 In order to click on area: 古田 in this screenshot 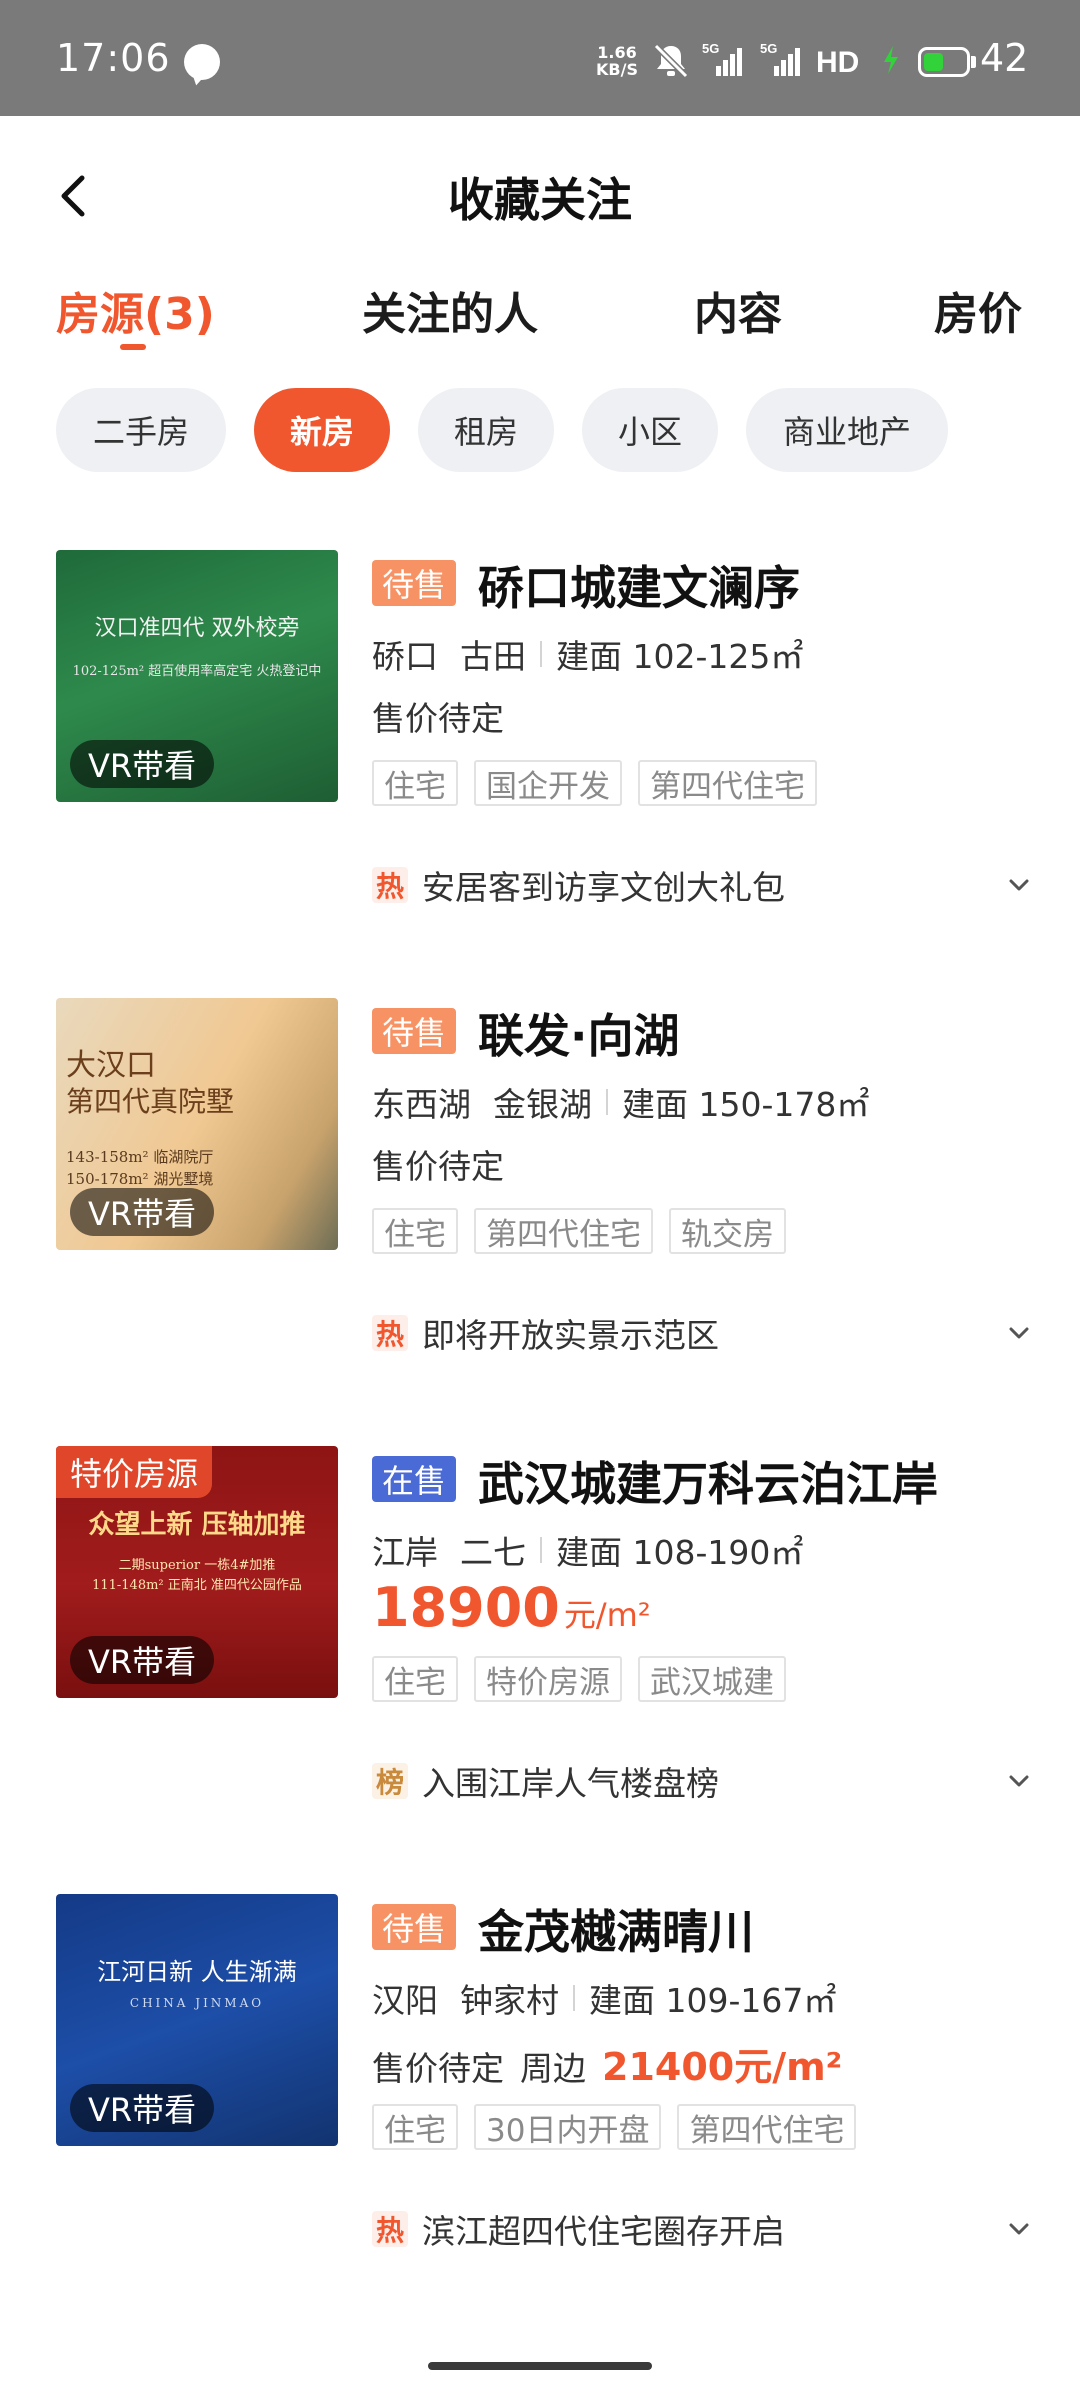, I will do `click(493, 656)`.